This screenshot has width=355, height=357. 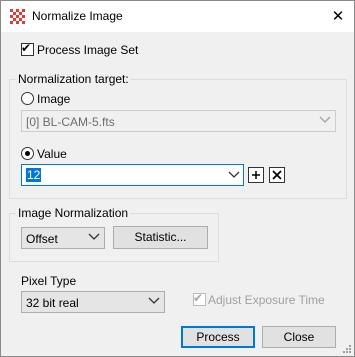 I want to click on value-radio, so click(x=27, y=153).